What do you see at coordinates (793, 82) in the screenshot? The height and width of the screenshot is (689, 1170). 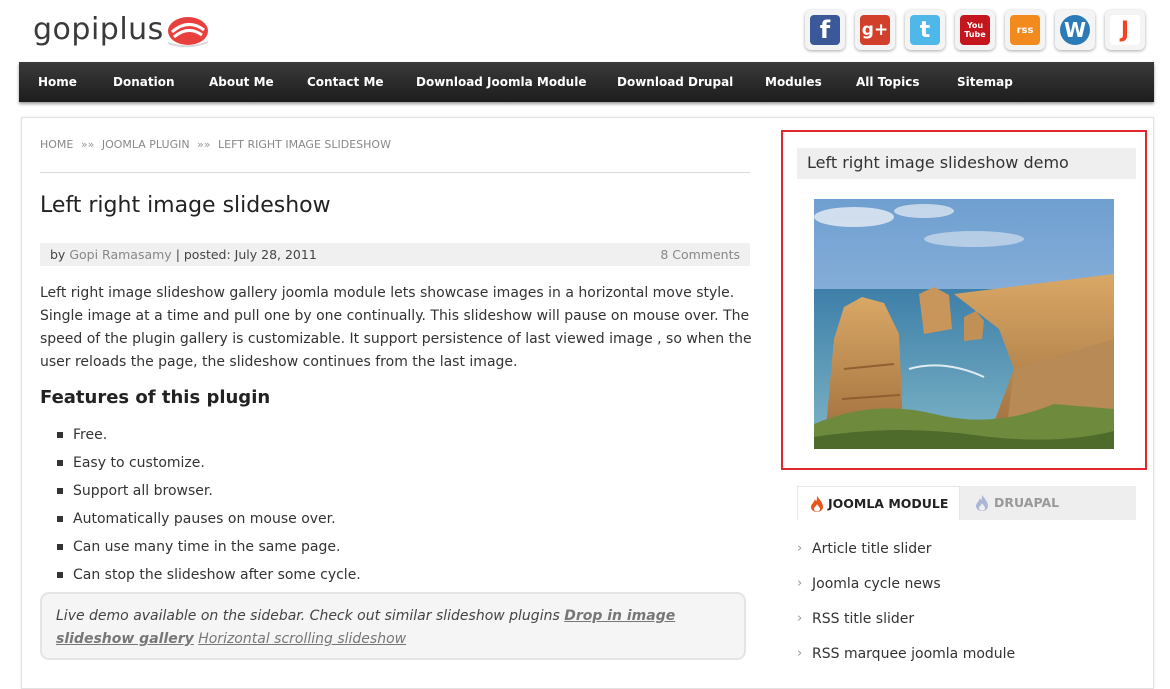 I see `nav-modules: Modules` at bounding box center [793, 82].